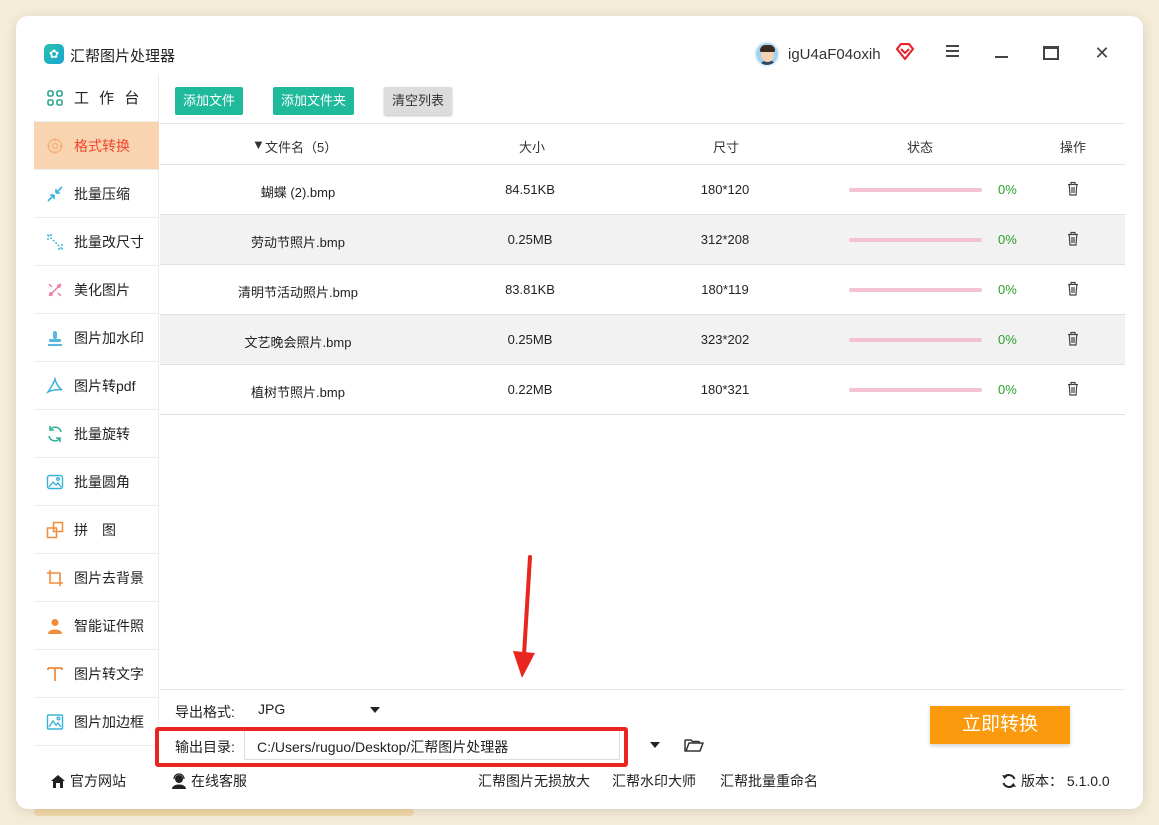 The width and height of the screenshot is (1159, 825). Describe the element at coordinates (109, 625) in the screenshot. I see `sidebar-item-label: 智能证件照` at that location.